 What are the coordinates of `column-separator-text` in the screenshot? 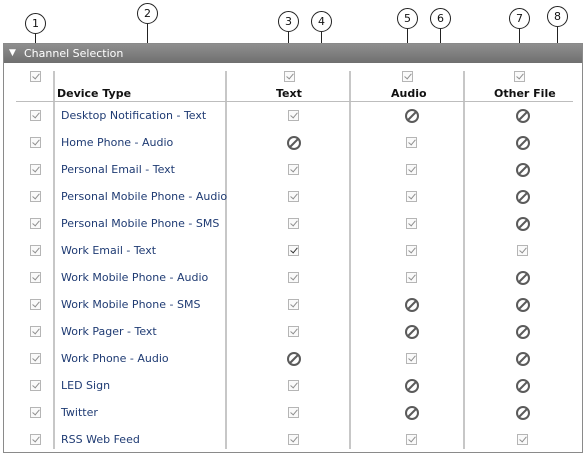 It's located at (226, 260).